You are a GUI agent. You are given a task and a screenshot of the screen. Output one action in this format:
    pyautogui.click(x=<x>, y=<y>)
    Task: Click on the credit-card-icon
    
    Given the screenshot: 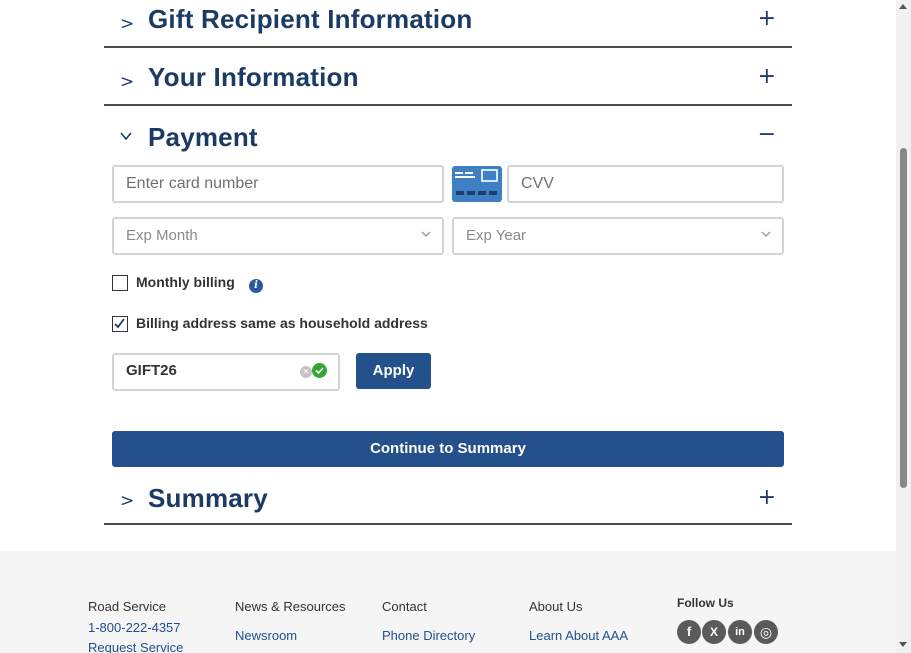 What is the action you would take?
    pyautogui.click(x=477, y=184)
    